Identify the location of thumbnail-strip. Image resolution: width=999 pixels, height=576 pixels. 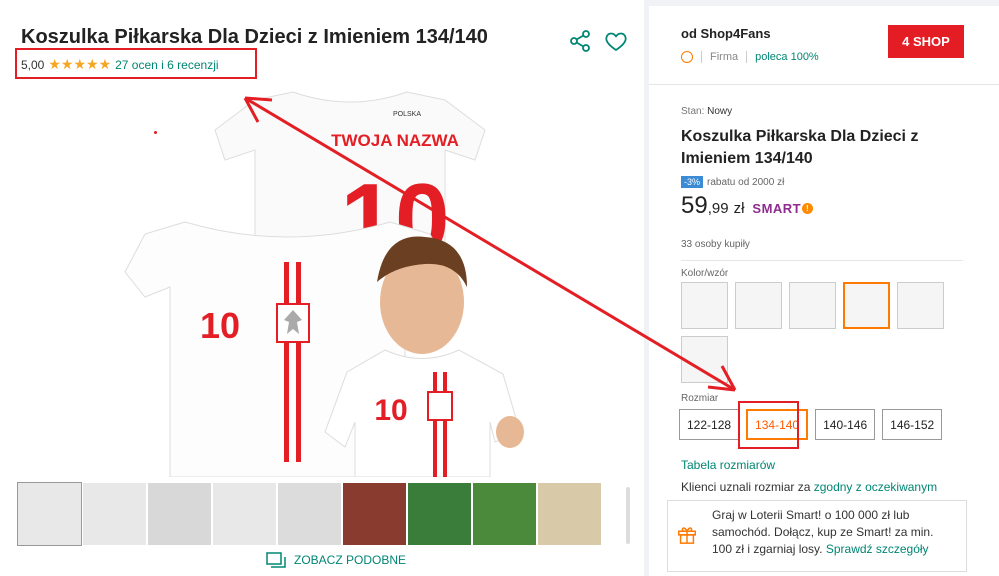
(309, 514).